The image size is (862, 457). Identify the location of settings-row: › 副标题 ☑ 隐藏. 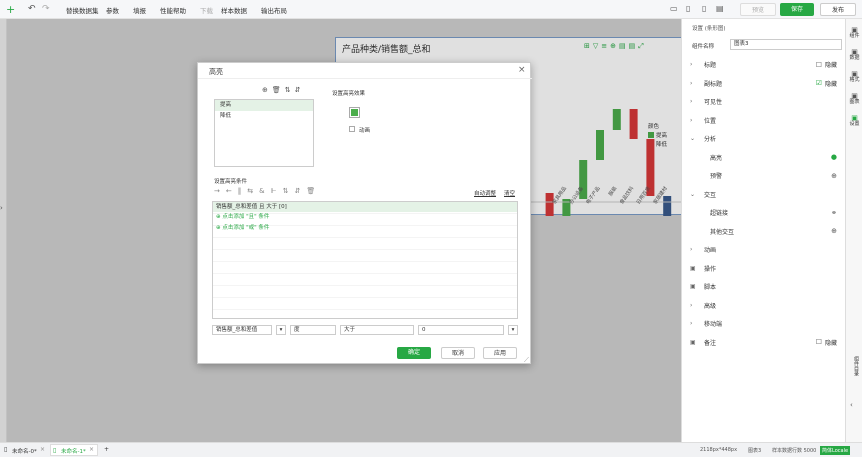
(763, 83).